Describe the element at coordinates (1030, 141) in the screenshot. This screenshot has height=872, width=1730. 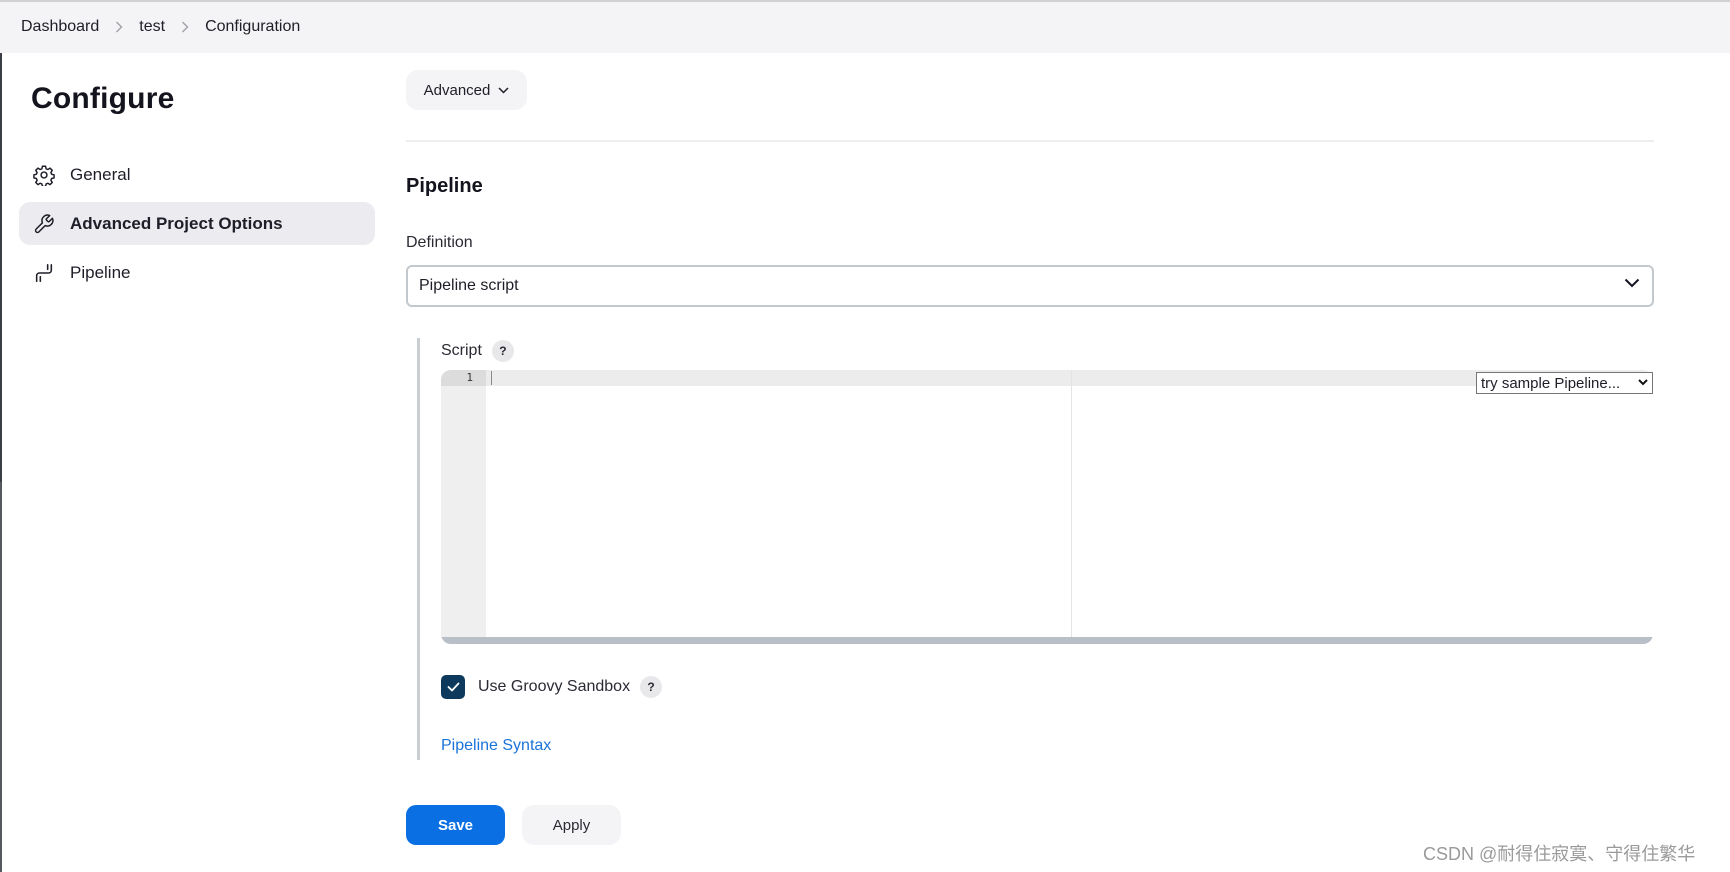
I see `section-divider` at that location.